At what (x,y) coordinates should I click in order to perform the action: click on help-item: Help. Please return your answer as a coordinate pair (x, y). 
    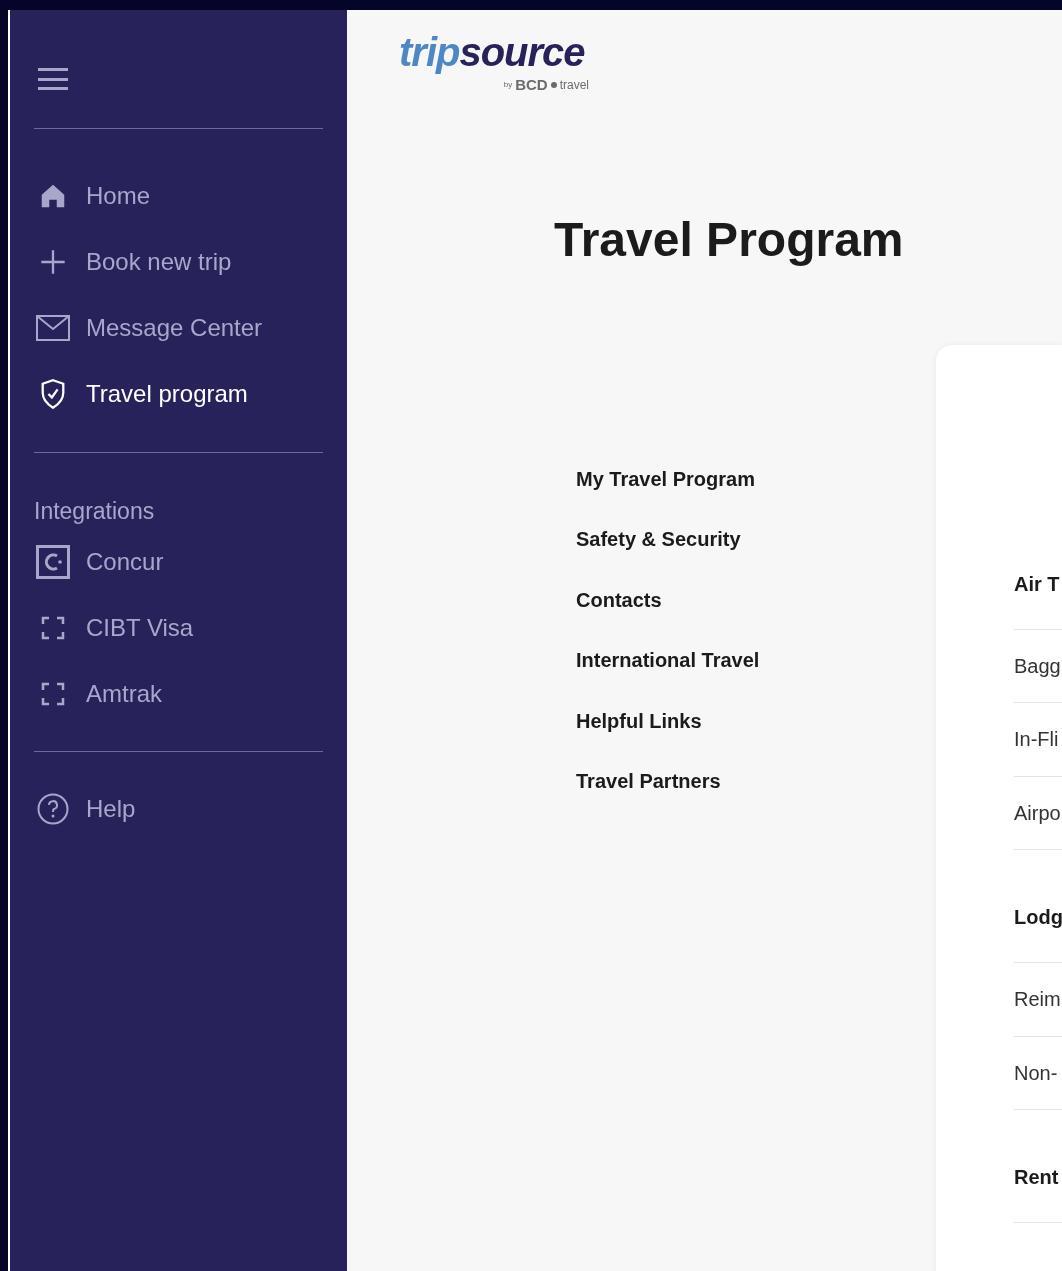
    Looking at the image, I should click on (178, 809).